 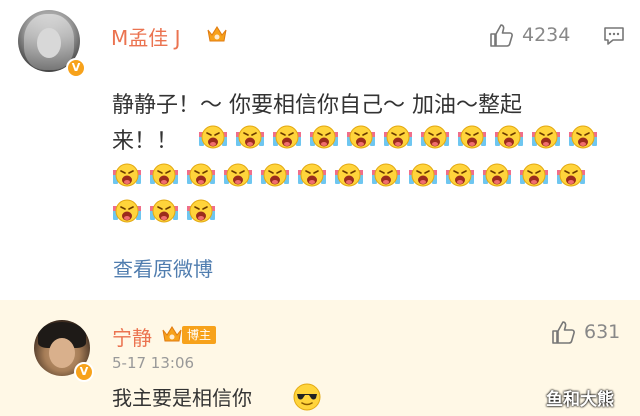 I want to click on reply-like-button: 631, so click(x=585, y=332).